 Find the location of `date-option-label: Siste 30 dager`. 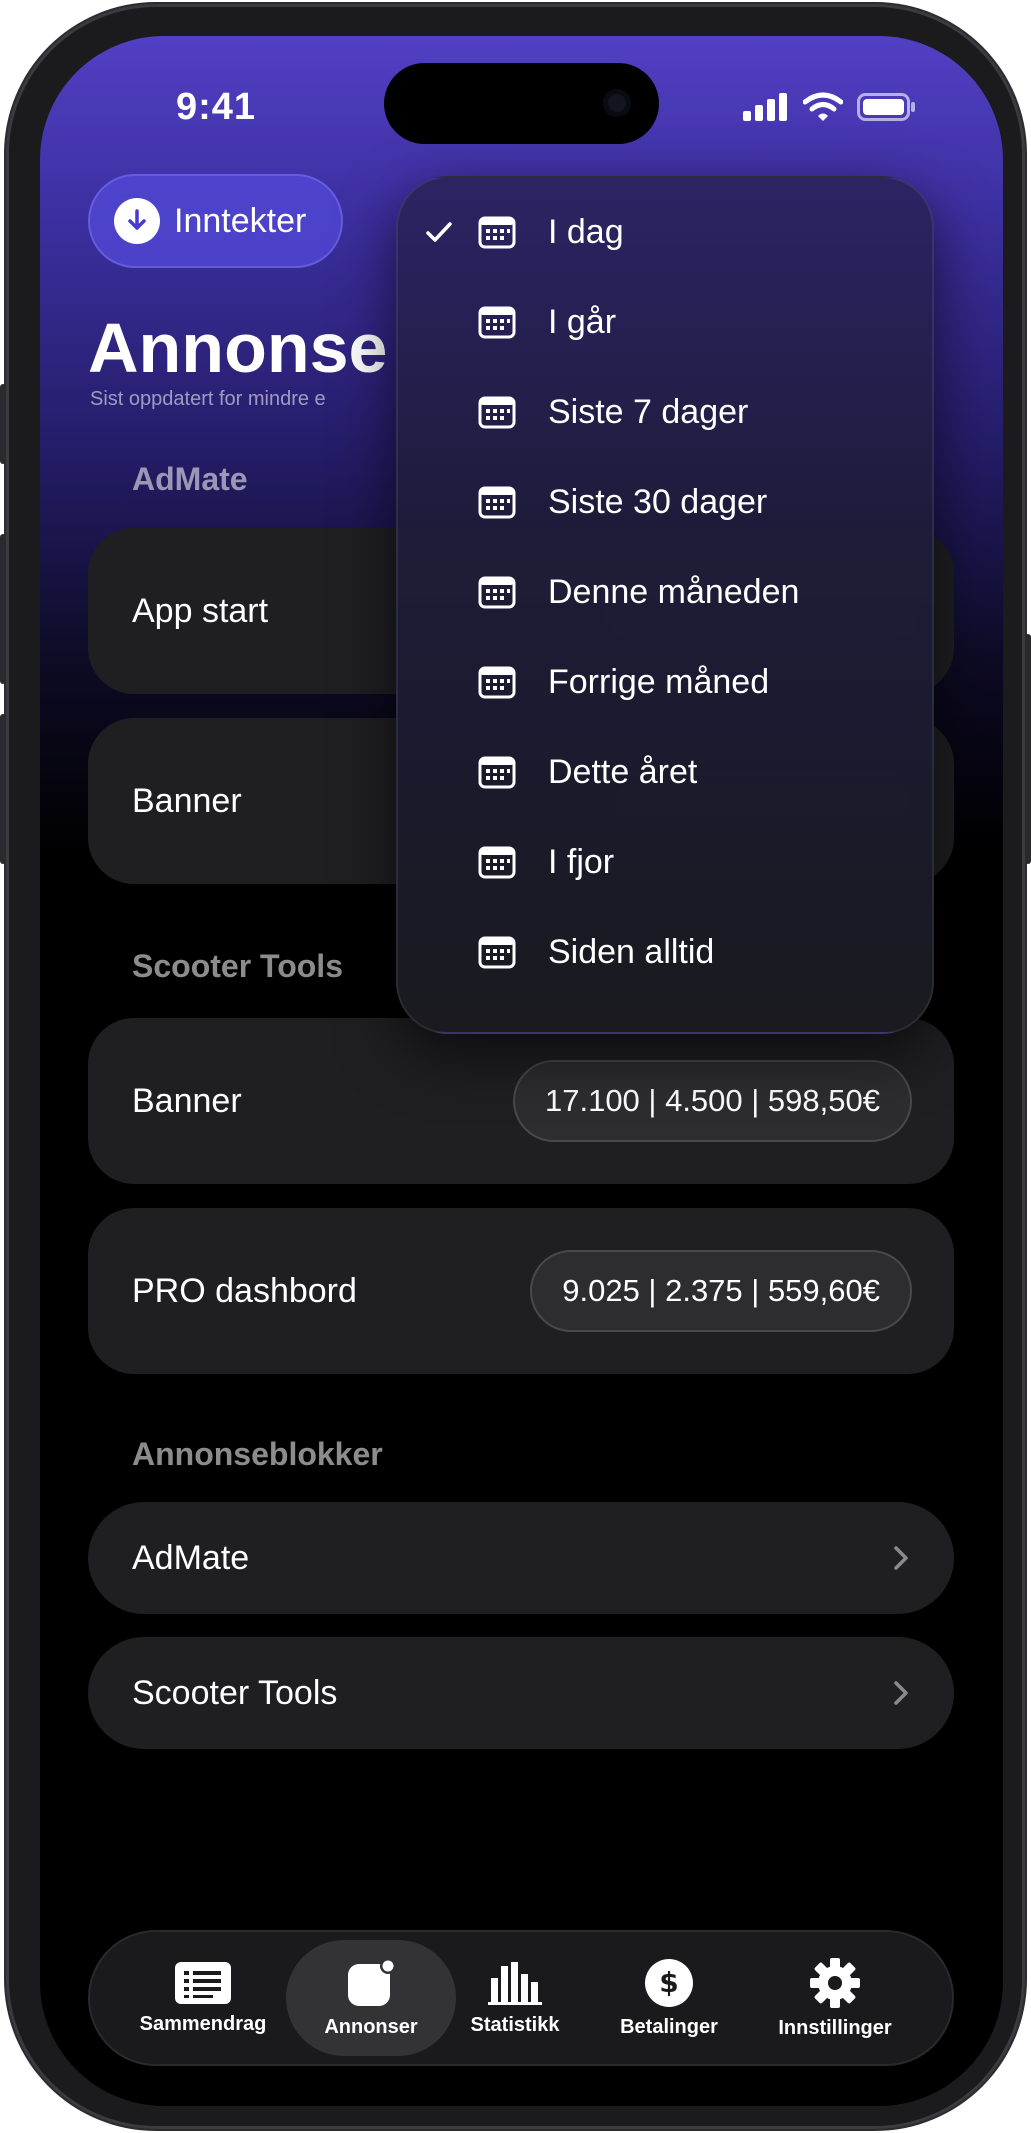

date-option-label: Siste 30 dager is located at coordinates (658, 501).